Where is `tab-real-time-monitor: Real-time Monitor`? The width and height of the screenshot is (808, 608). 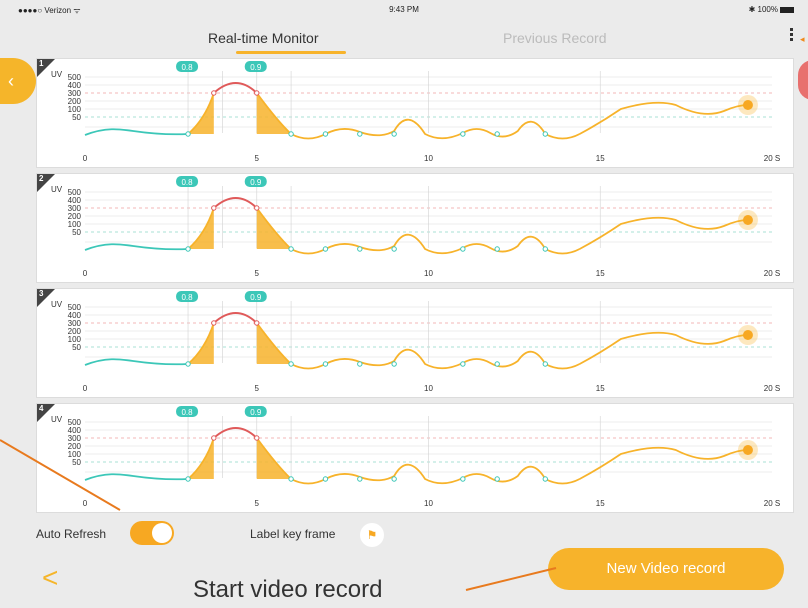 tab-real-time-monitor: Real-time Monitor is located at coordinates (263, 38).